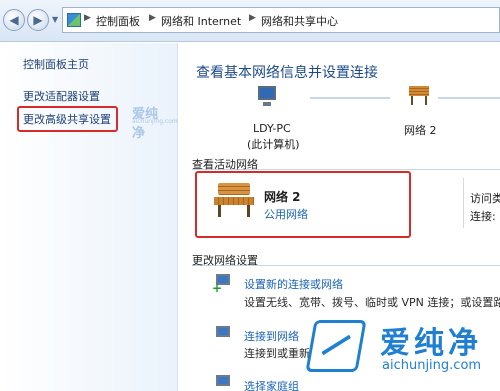 This screenshot has height=391, width=500. Describe the element at coordinates (223, 284) in the screenshot. I see `new-connection-icon: +` at that location.